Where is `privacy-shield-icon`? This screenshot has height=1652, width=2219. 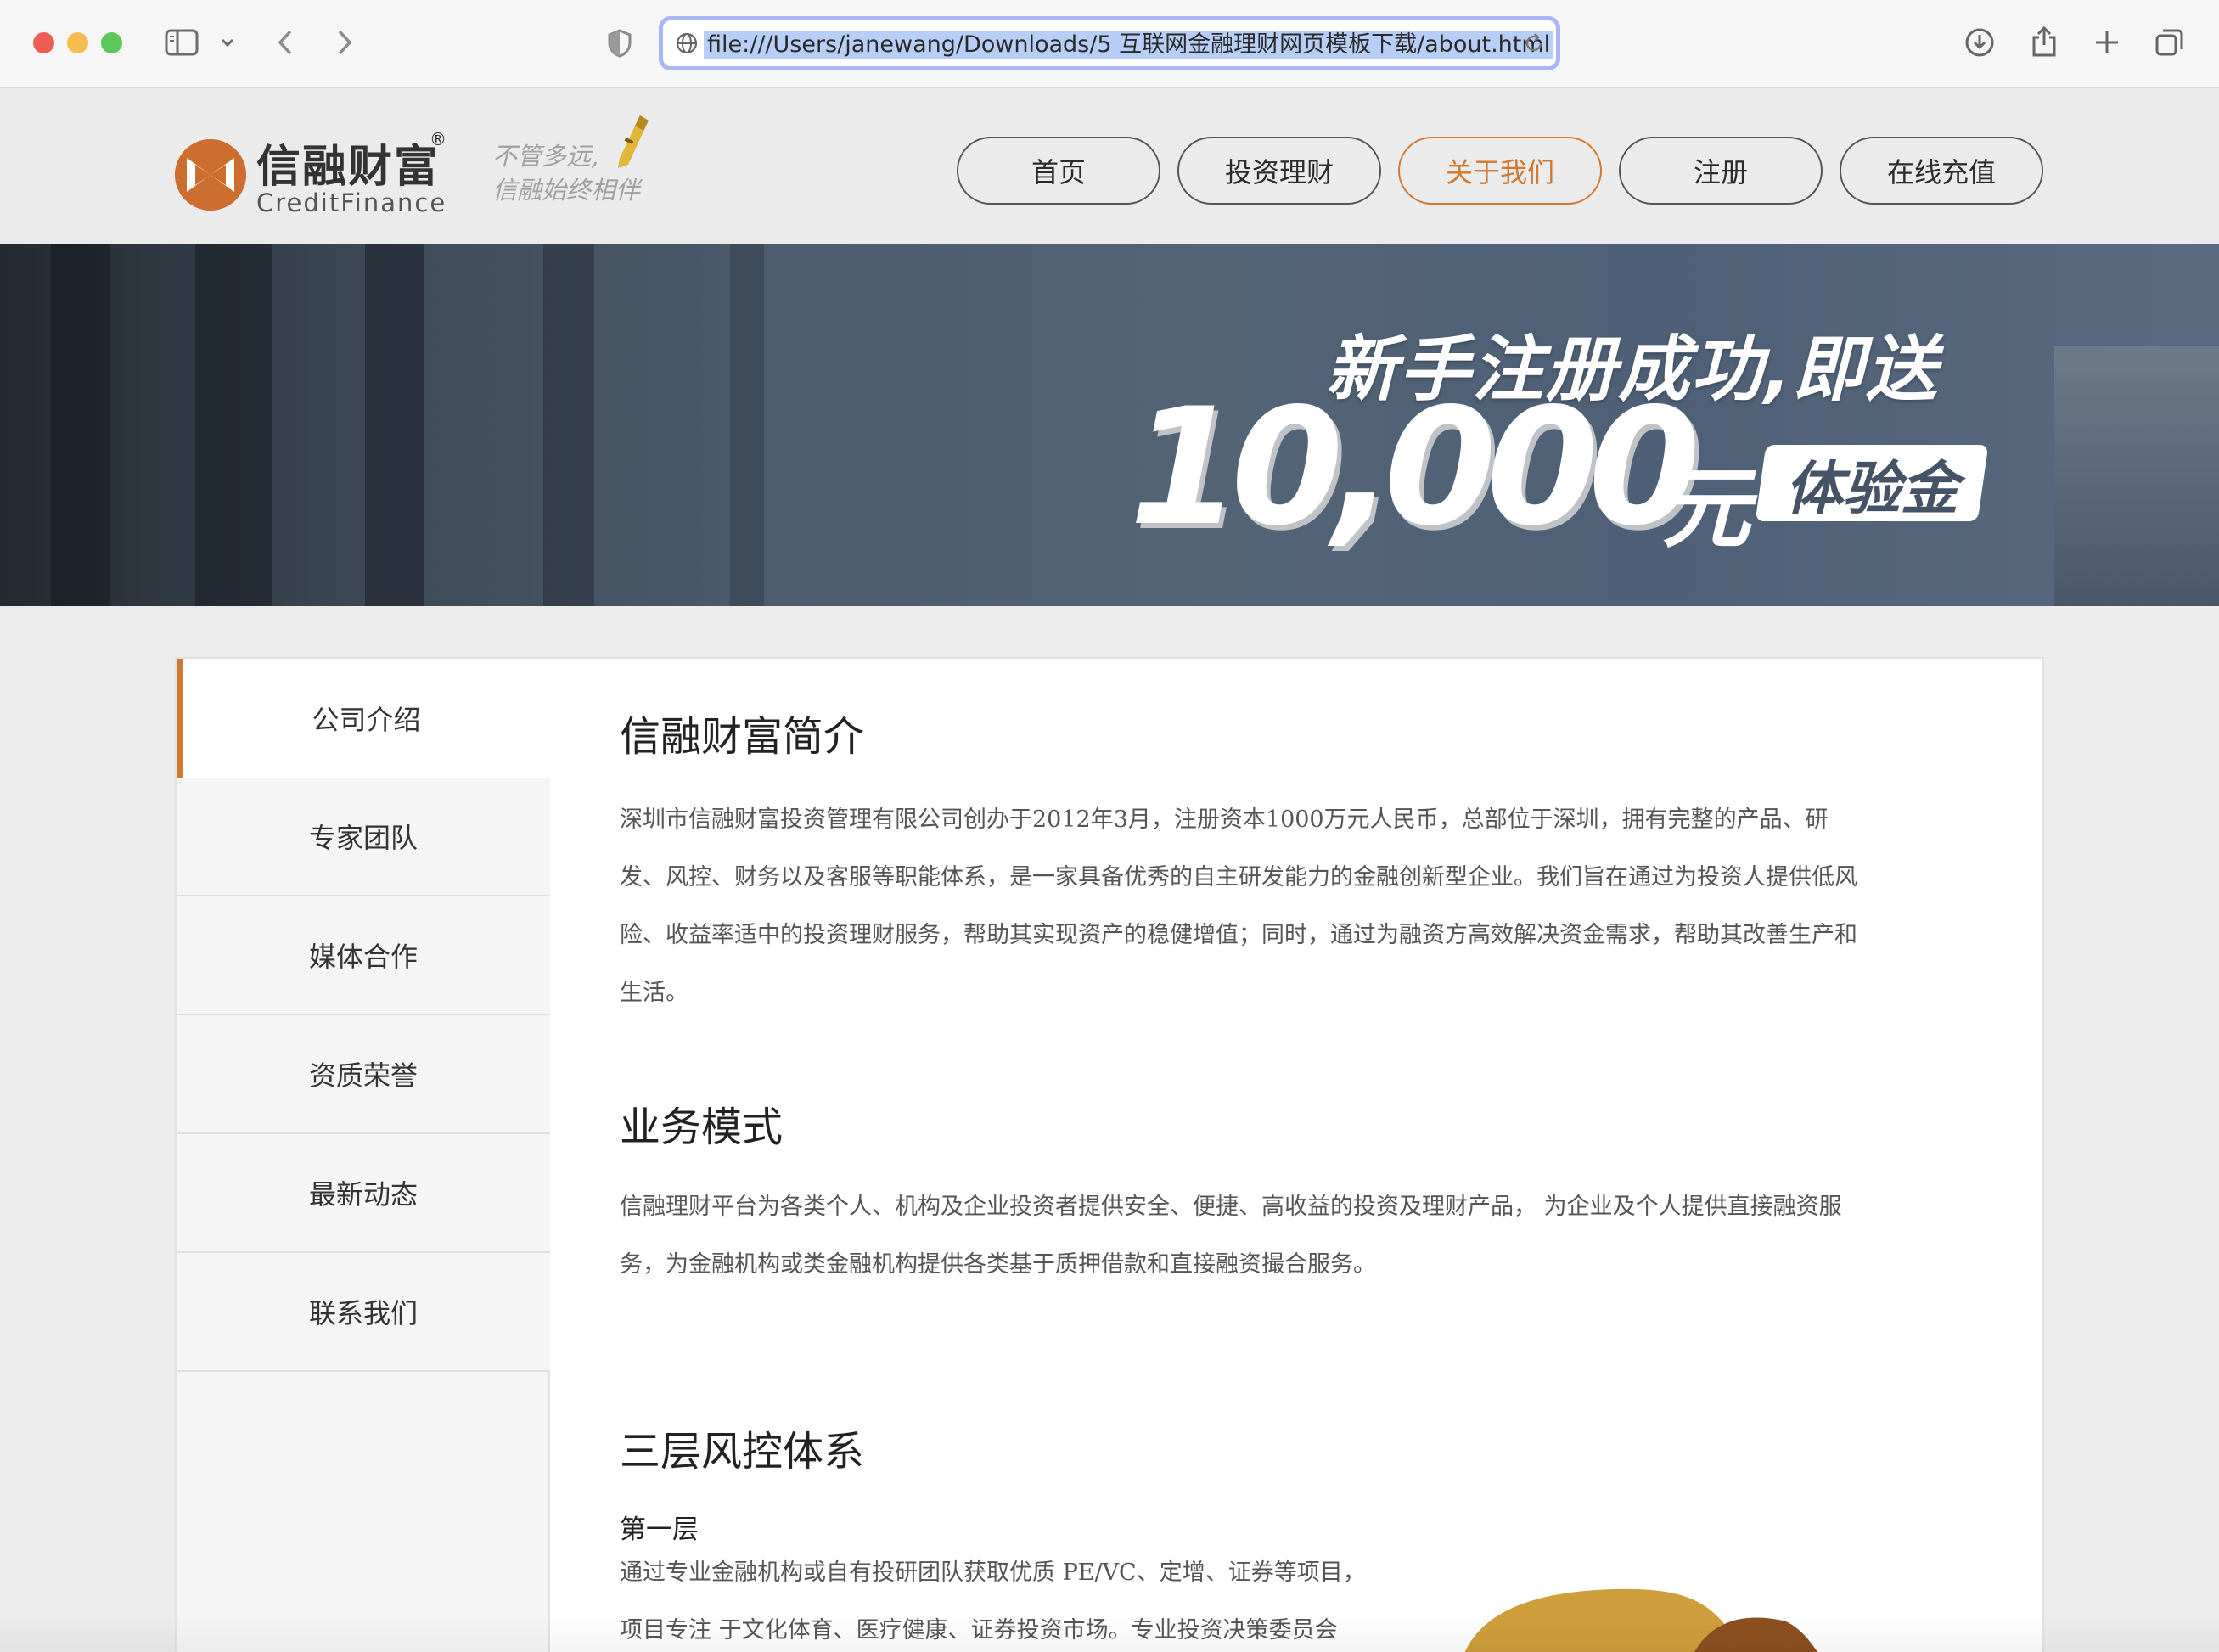 privacy-shield-icon is located at coordinates (619, 43).